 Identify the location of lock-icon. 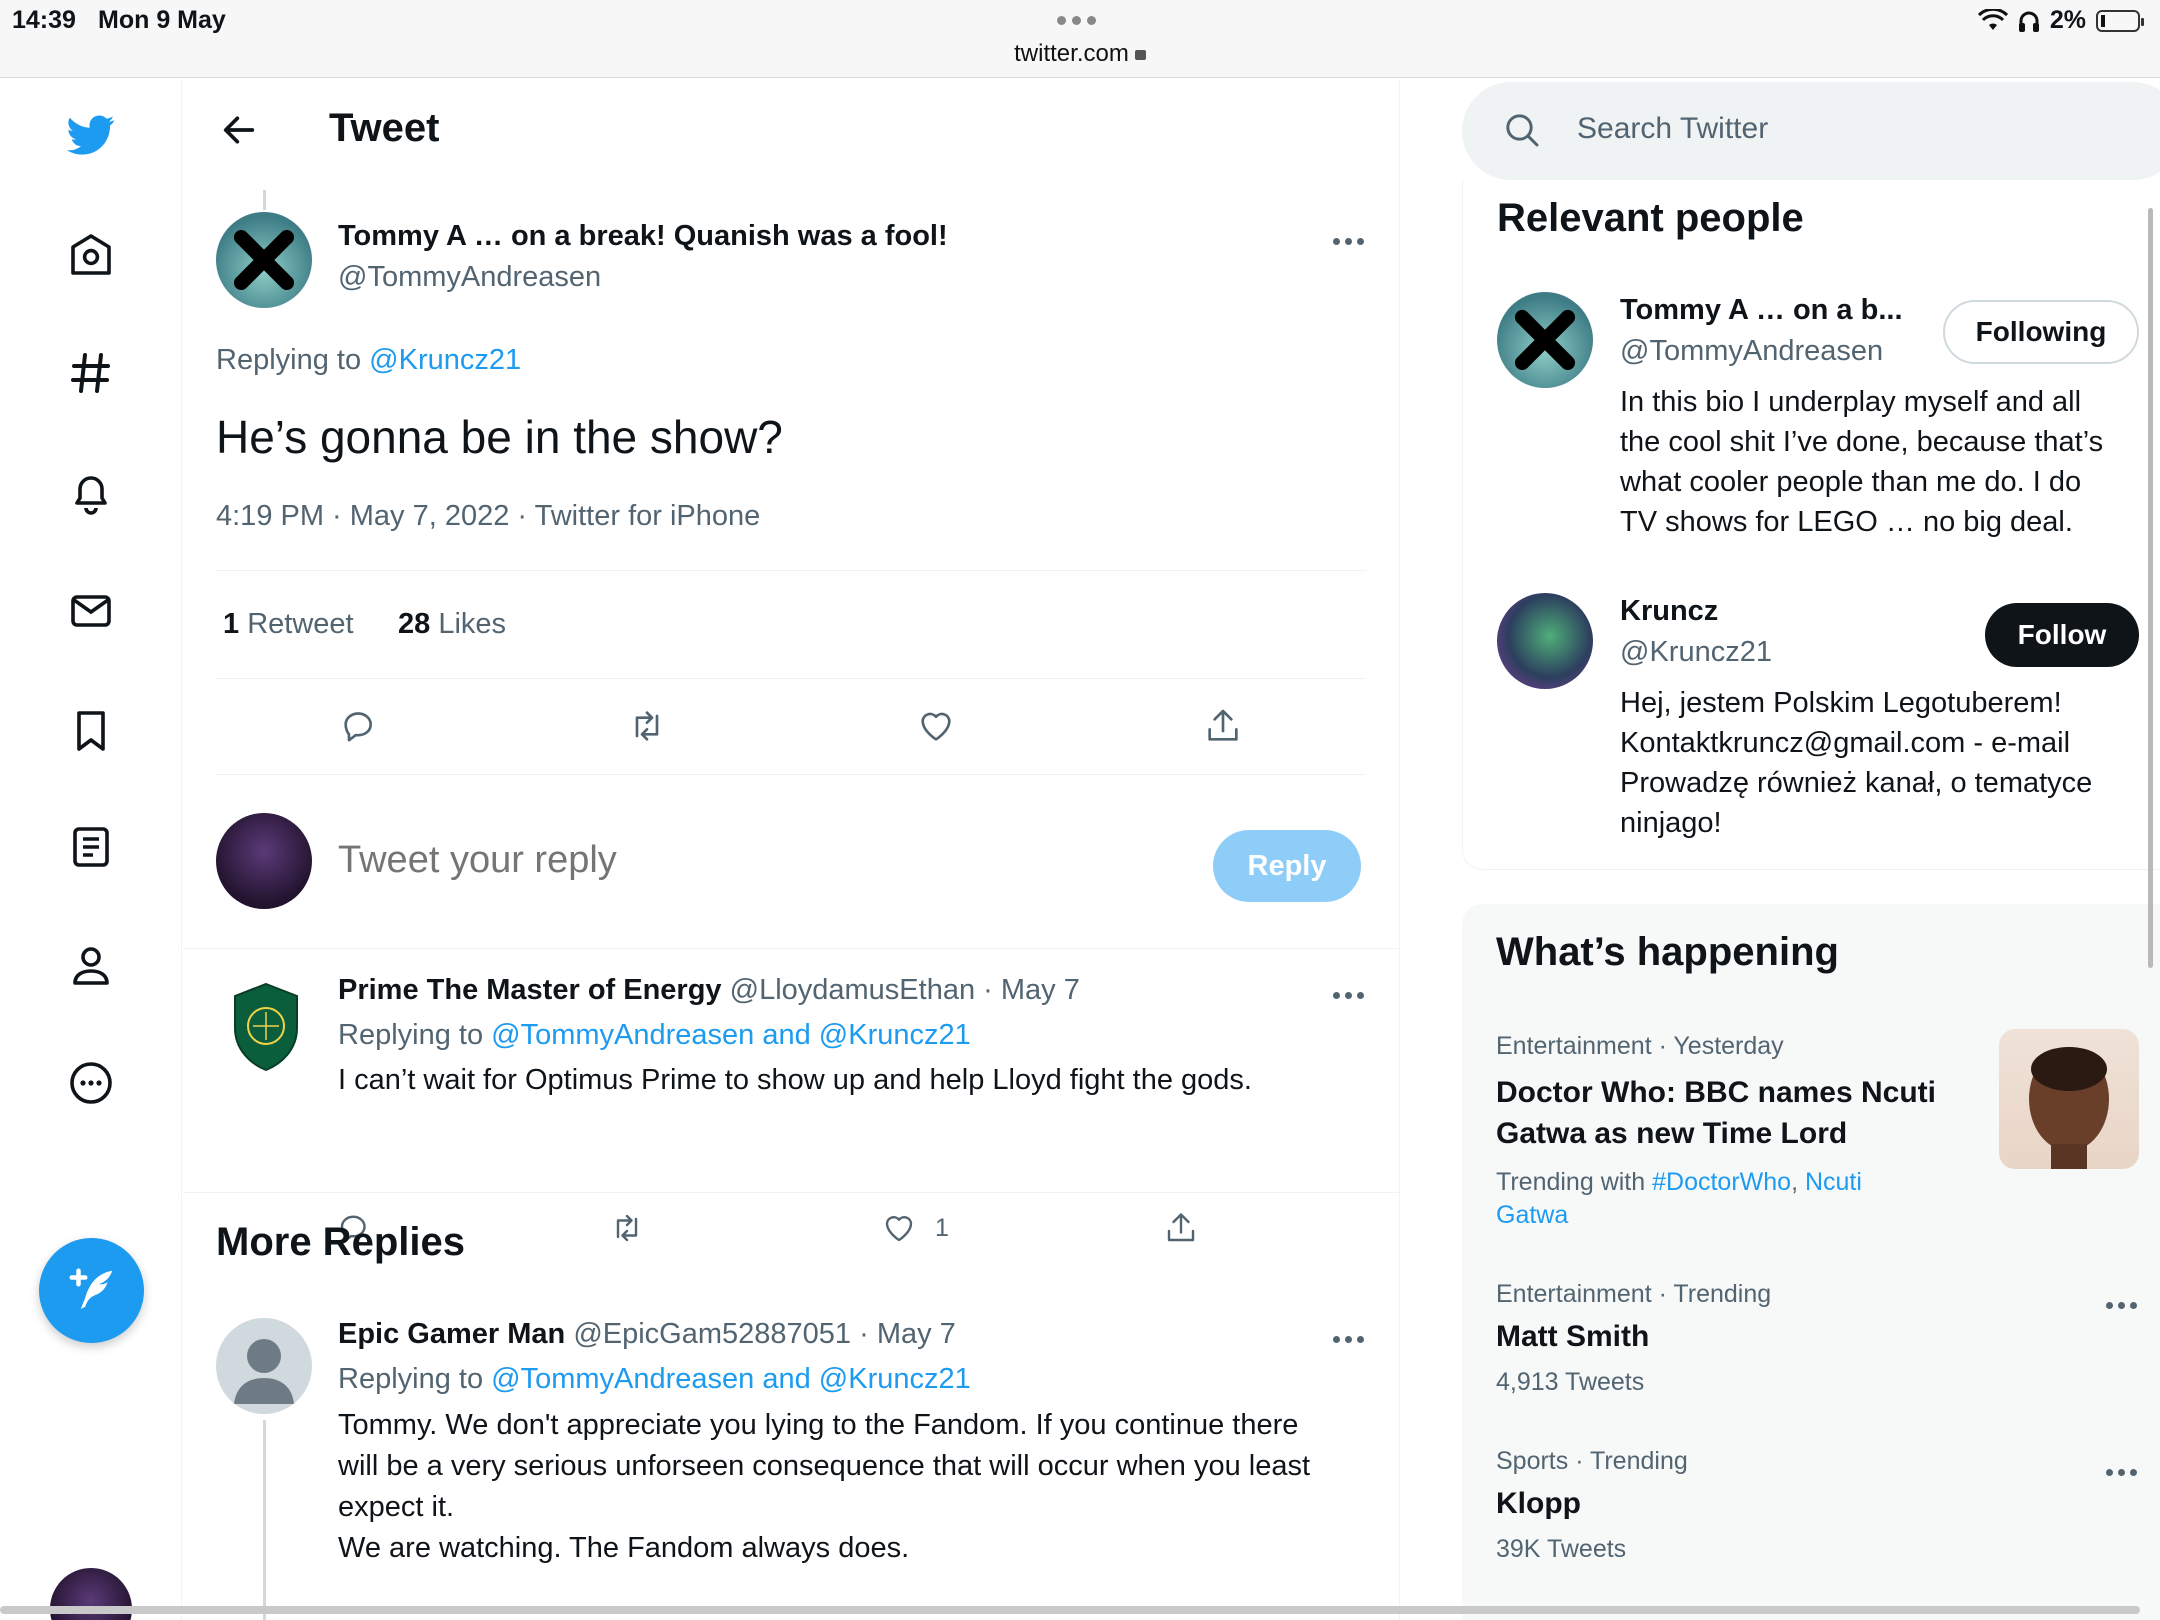
(1140, 55).